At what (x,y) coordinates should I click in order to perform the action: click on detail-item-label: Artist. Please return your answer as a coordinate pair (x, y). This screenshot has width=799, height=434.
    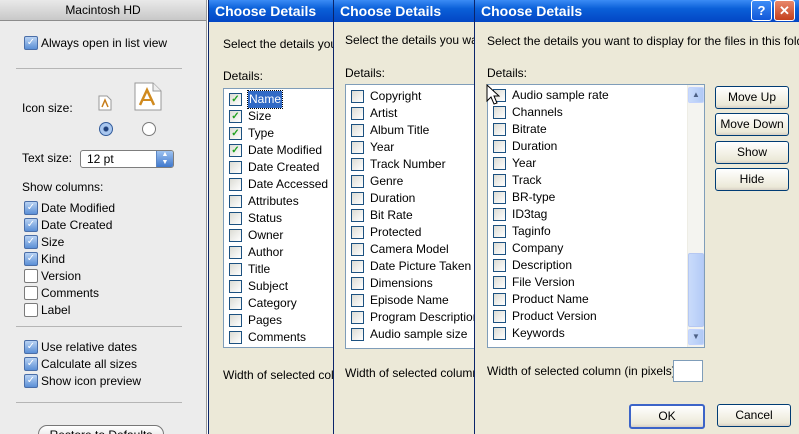
    Looking at the image, I should click on (384, 113).